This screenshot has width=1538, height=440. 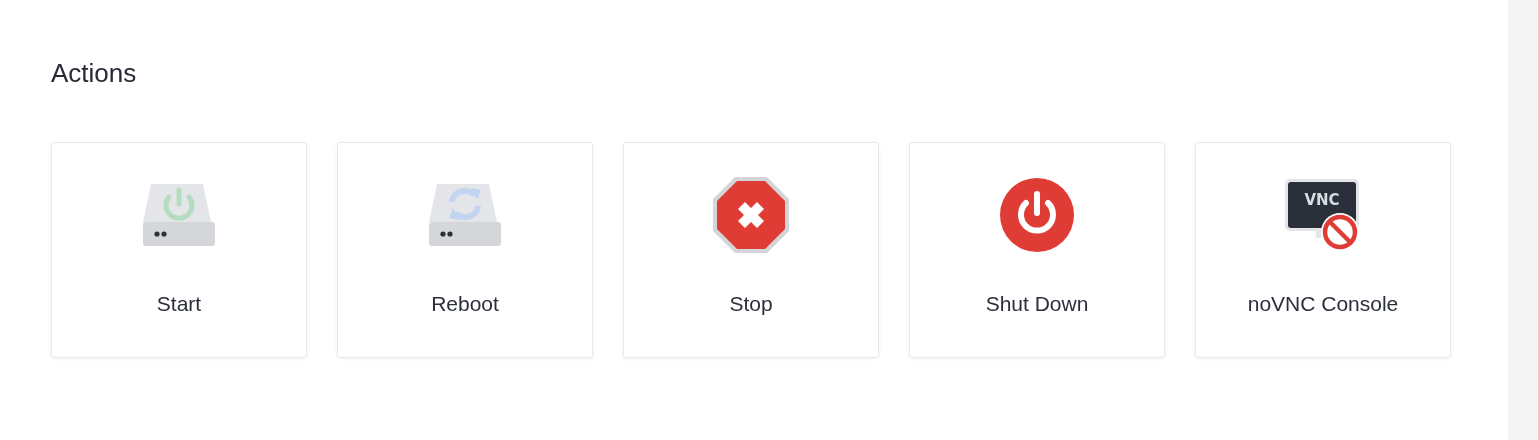 I want to click on action-card: Reboot, so click(x=465, y=250).